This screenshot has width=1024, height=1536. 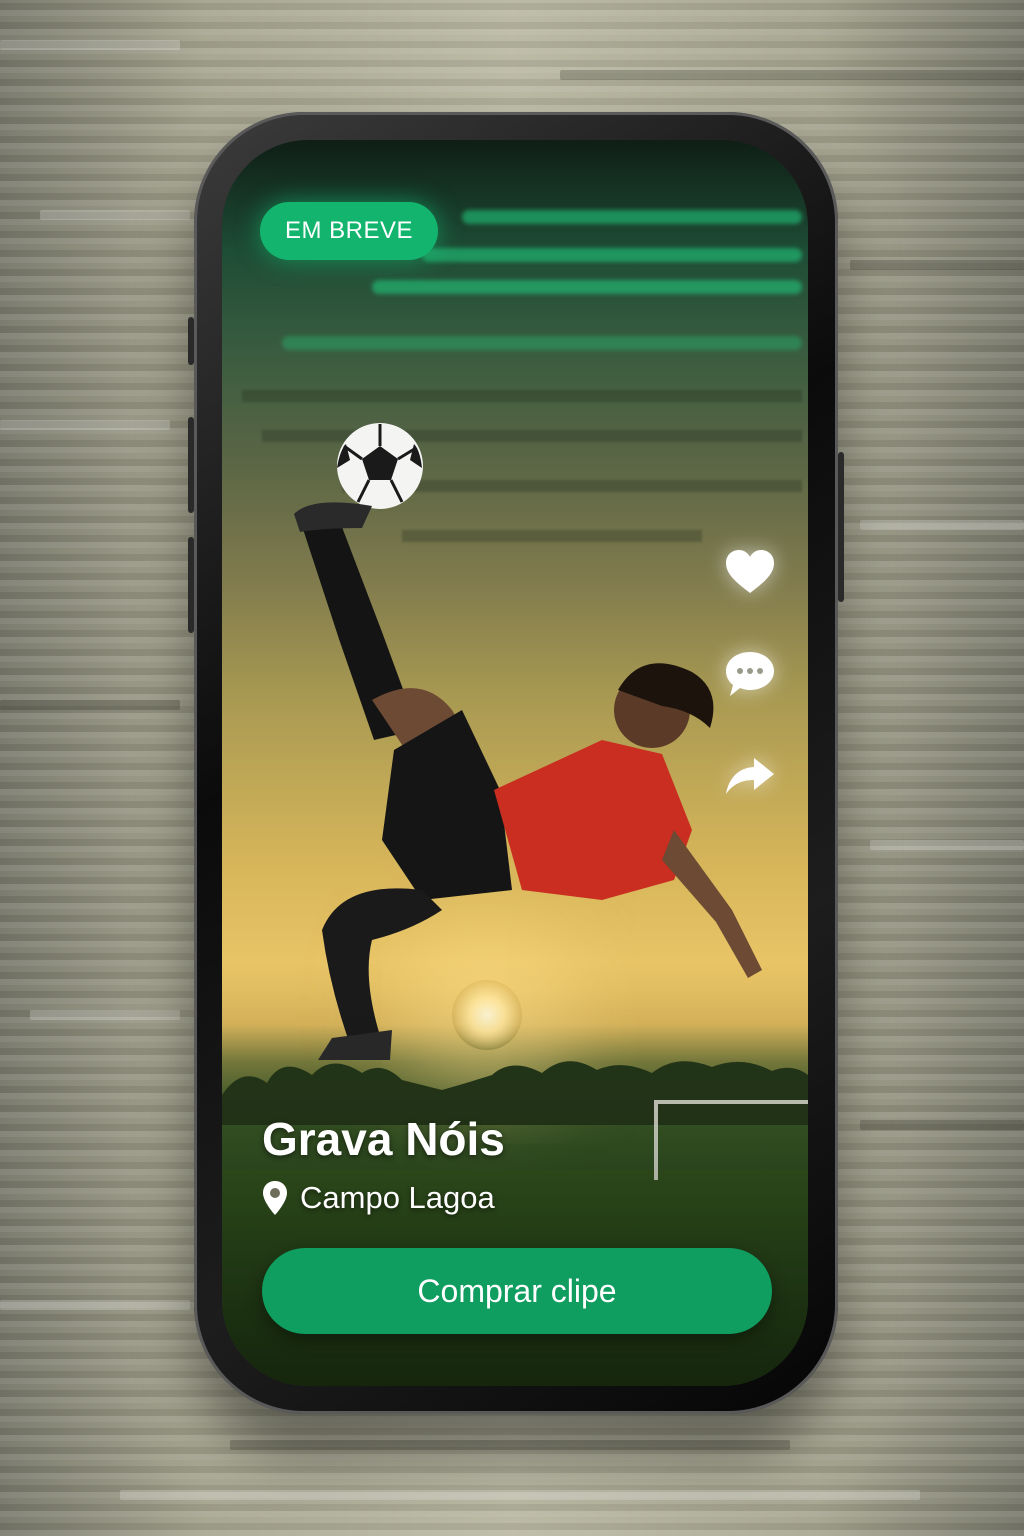 I want to click on like-button, so click(x=750, y=572).